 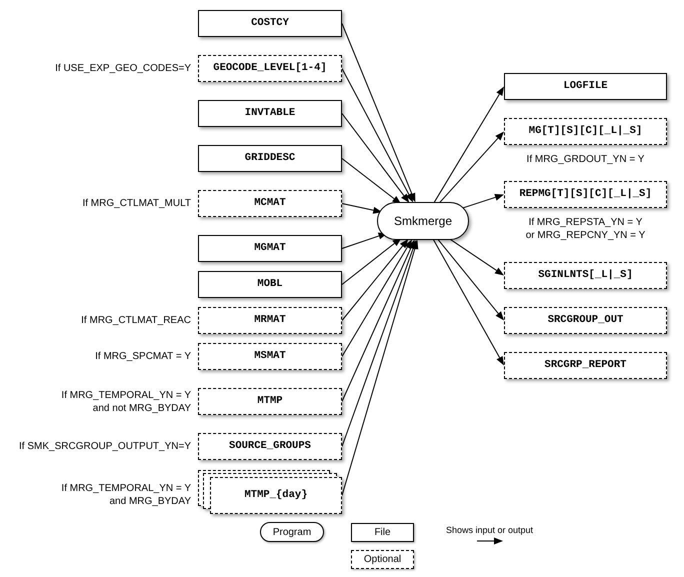 I want to click on condition-text: If MRG_CTLMAT_MULT, so click(x=136, y=203).